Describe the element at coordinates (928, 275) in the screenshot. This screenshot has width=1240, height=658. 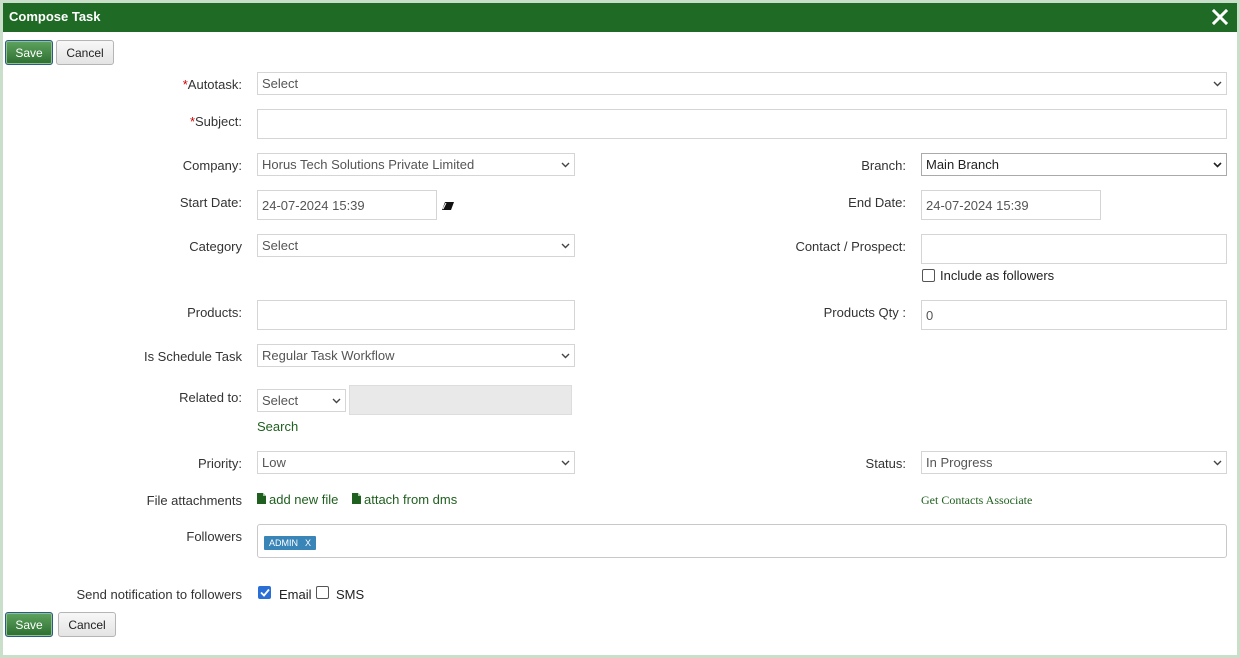
I see `include-followers-checkbox` at that location.